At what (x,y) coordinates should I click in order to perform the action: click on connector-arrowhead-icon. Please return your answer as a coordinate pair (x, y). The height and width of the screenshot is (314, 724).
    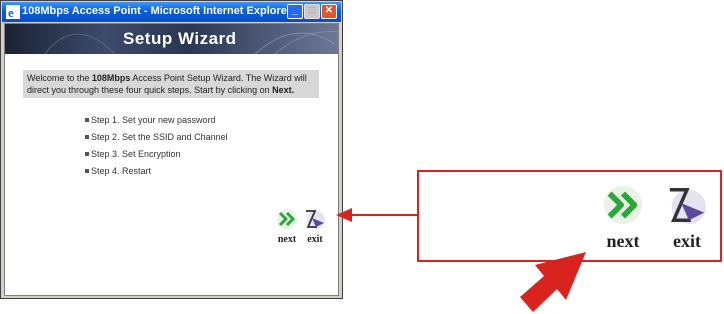
    Looking at the image, I should click on (344, 215).